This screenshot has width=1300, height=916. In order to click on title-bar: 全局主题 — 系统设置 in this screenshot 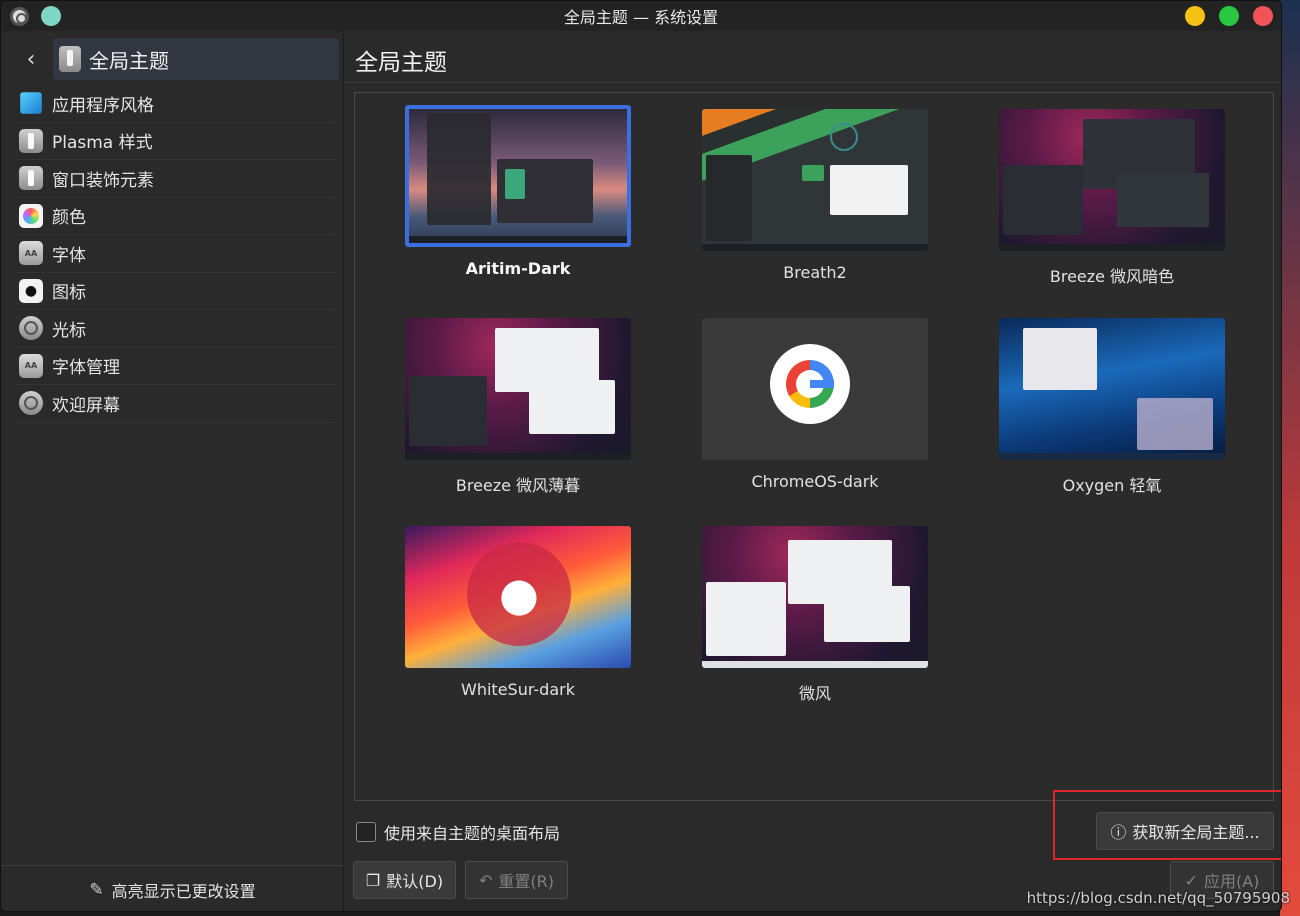, I will do `click(641, 16)`.